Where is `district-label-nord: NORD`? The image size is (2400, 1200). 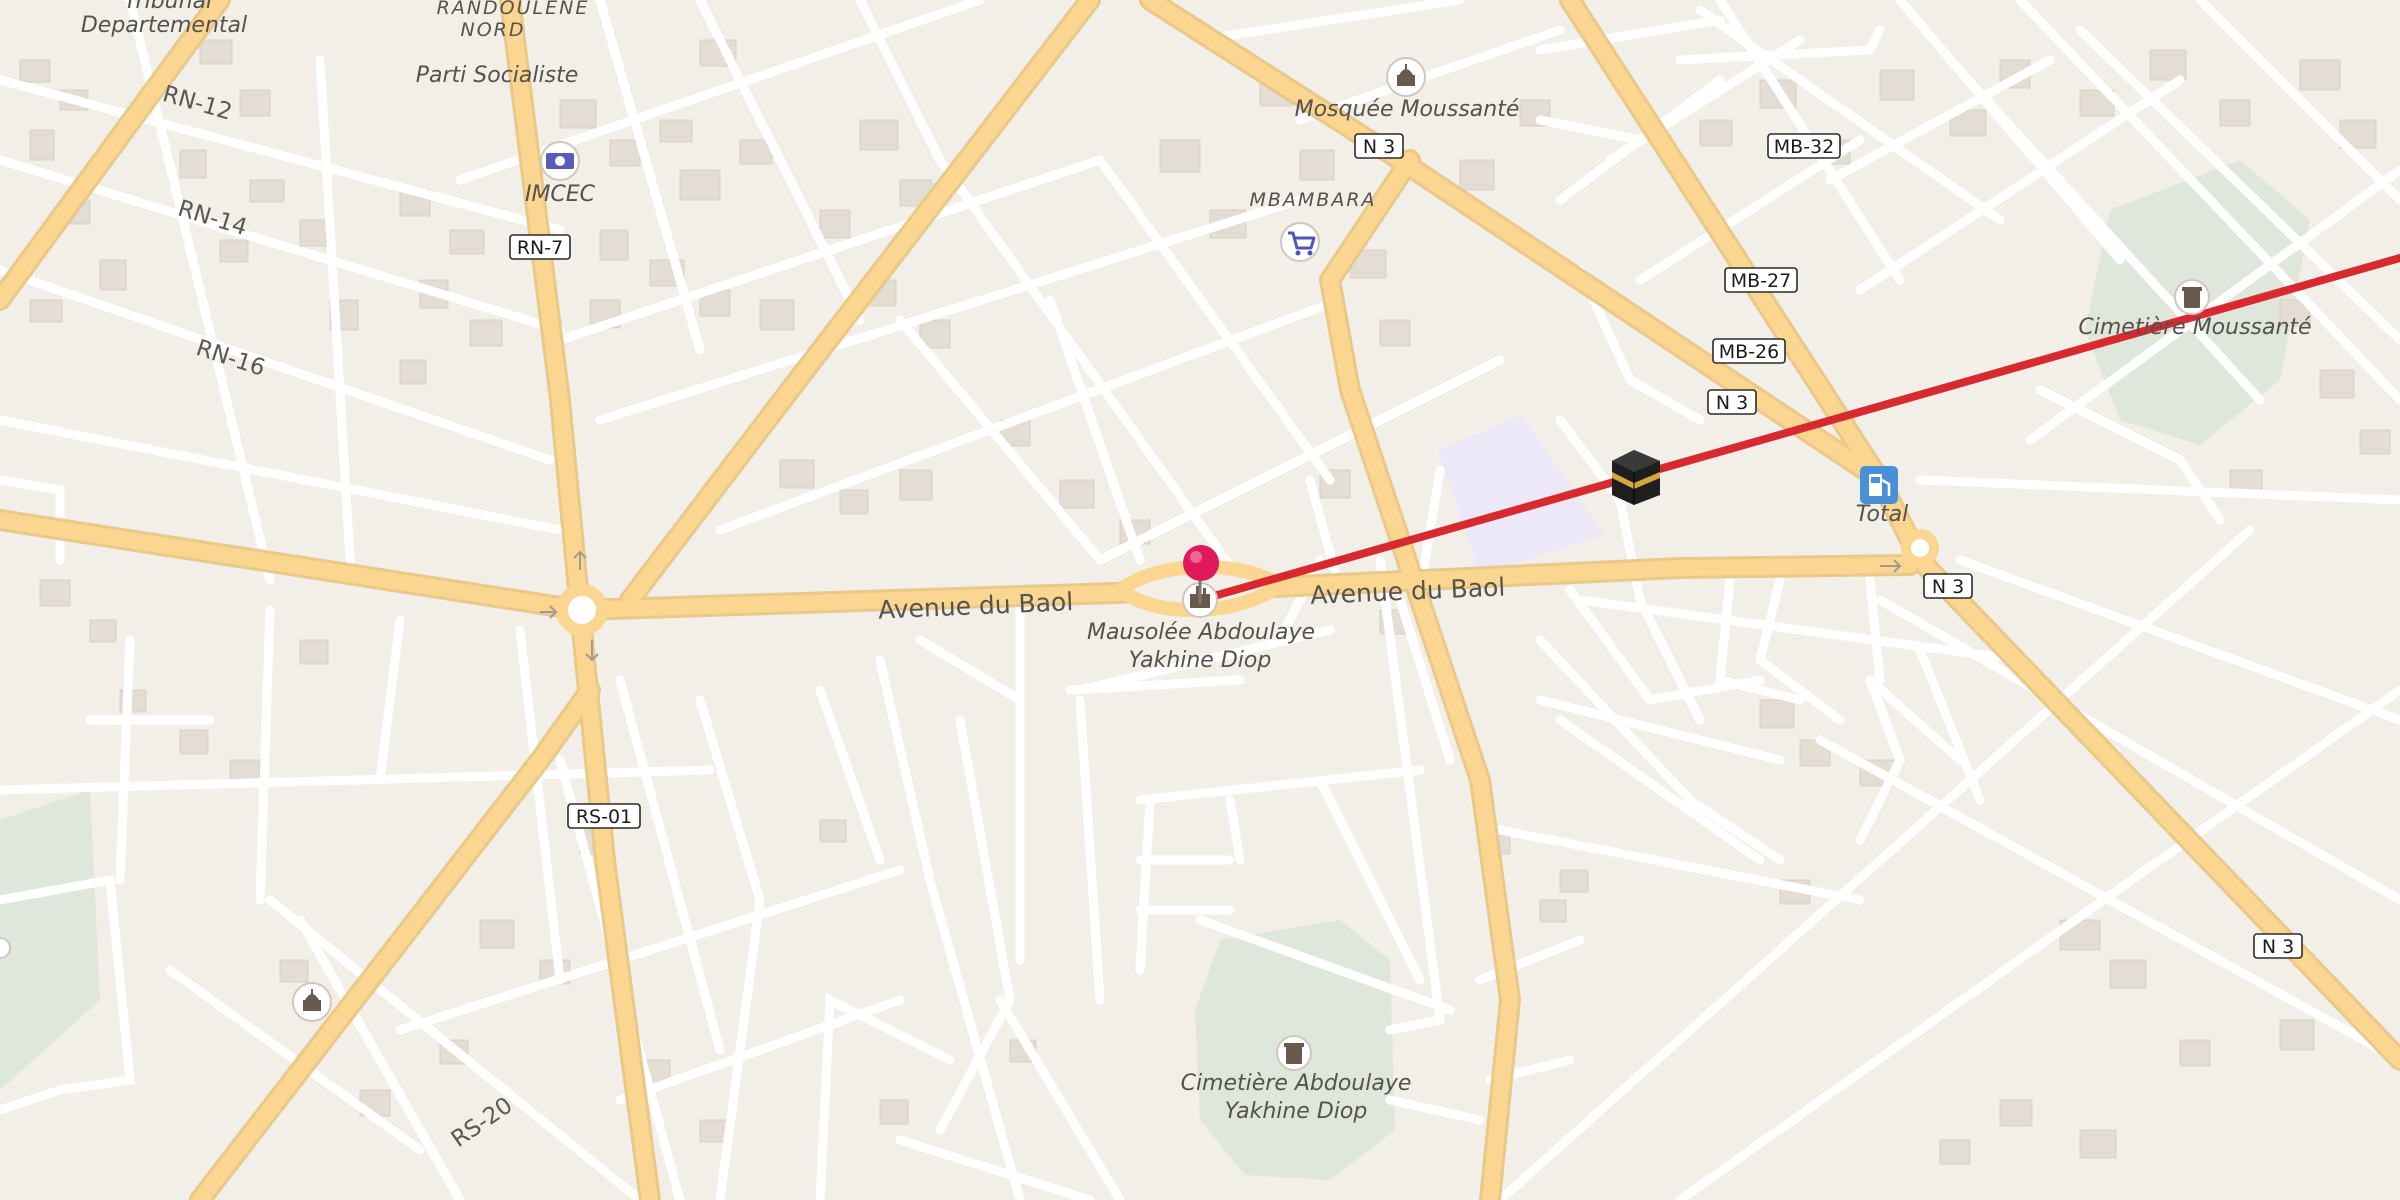 district-label-nord: NORD is located at coordinates (493, 30).